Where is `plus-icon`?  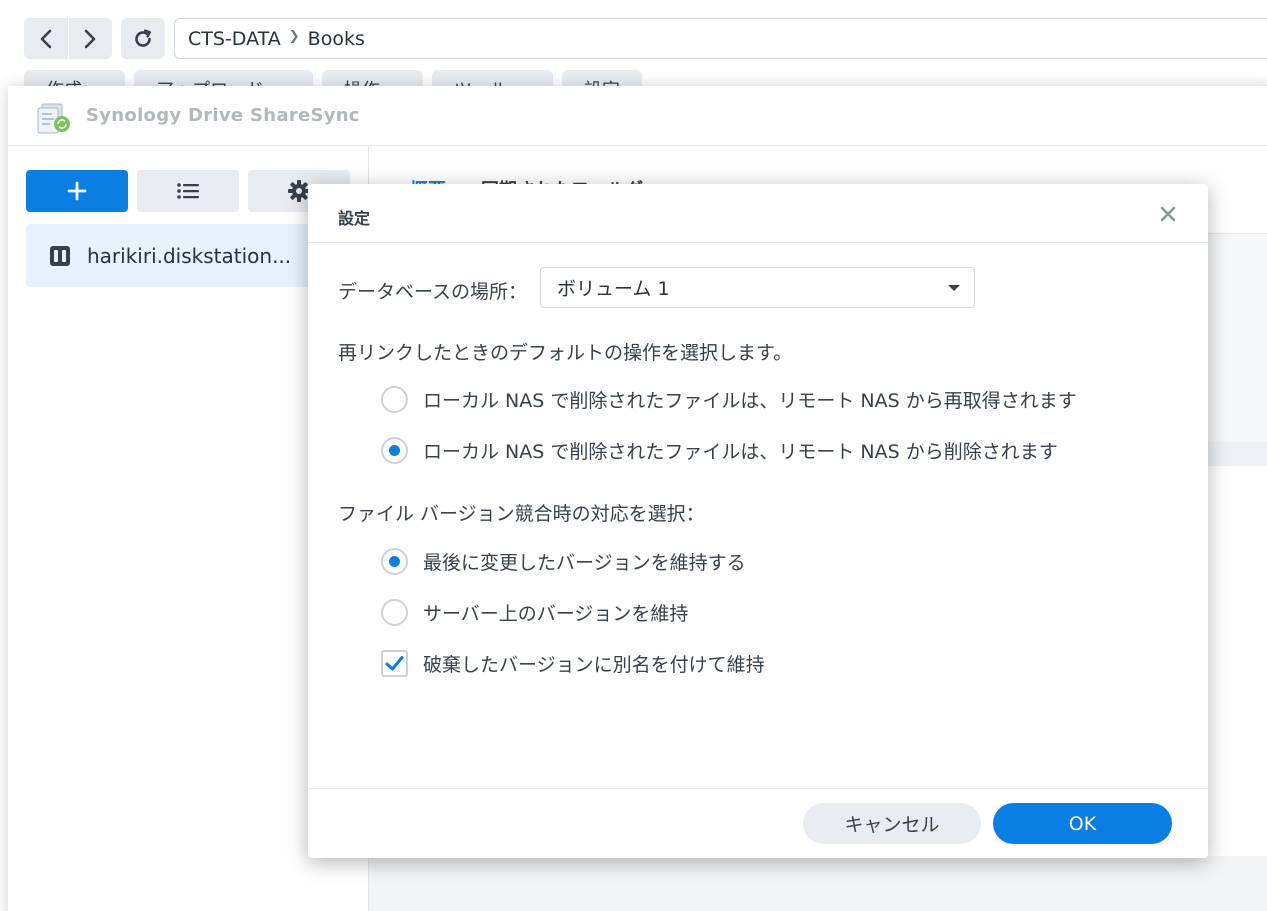
plus-icon is located at coordinates (77, 191).